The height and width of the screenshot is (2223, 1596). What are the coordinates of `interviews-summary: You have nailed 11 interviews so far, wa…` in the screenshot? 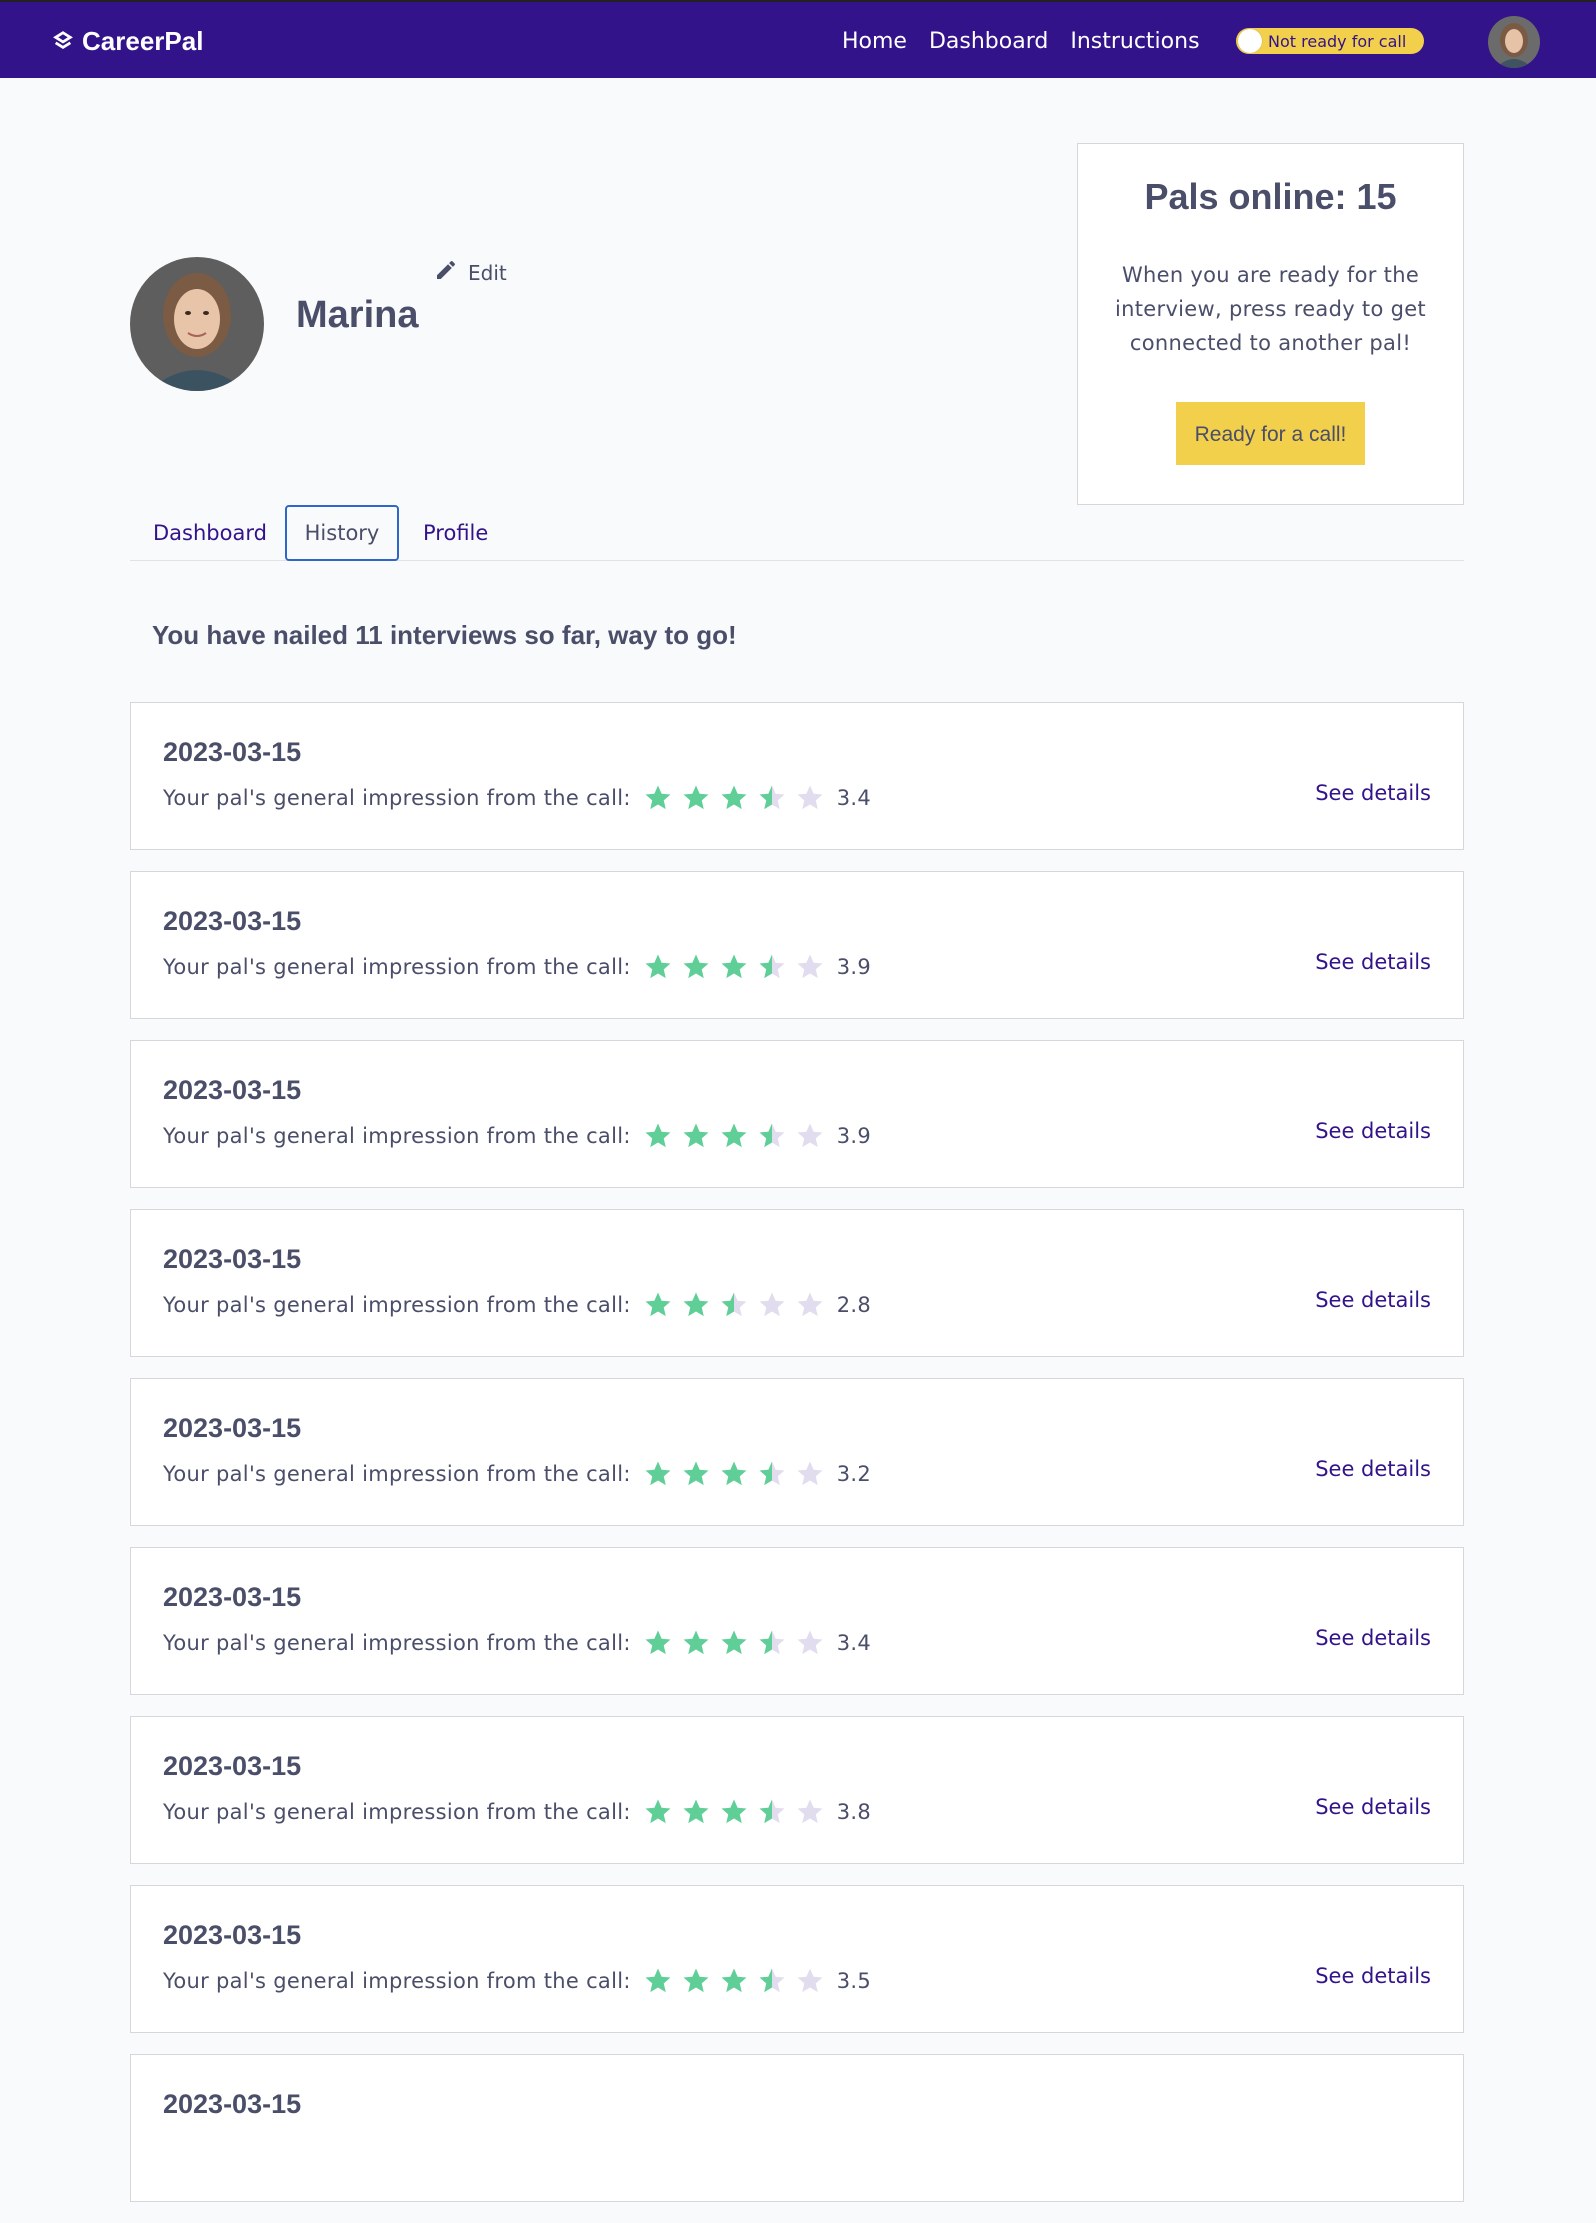 It's located at (444, 635).